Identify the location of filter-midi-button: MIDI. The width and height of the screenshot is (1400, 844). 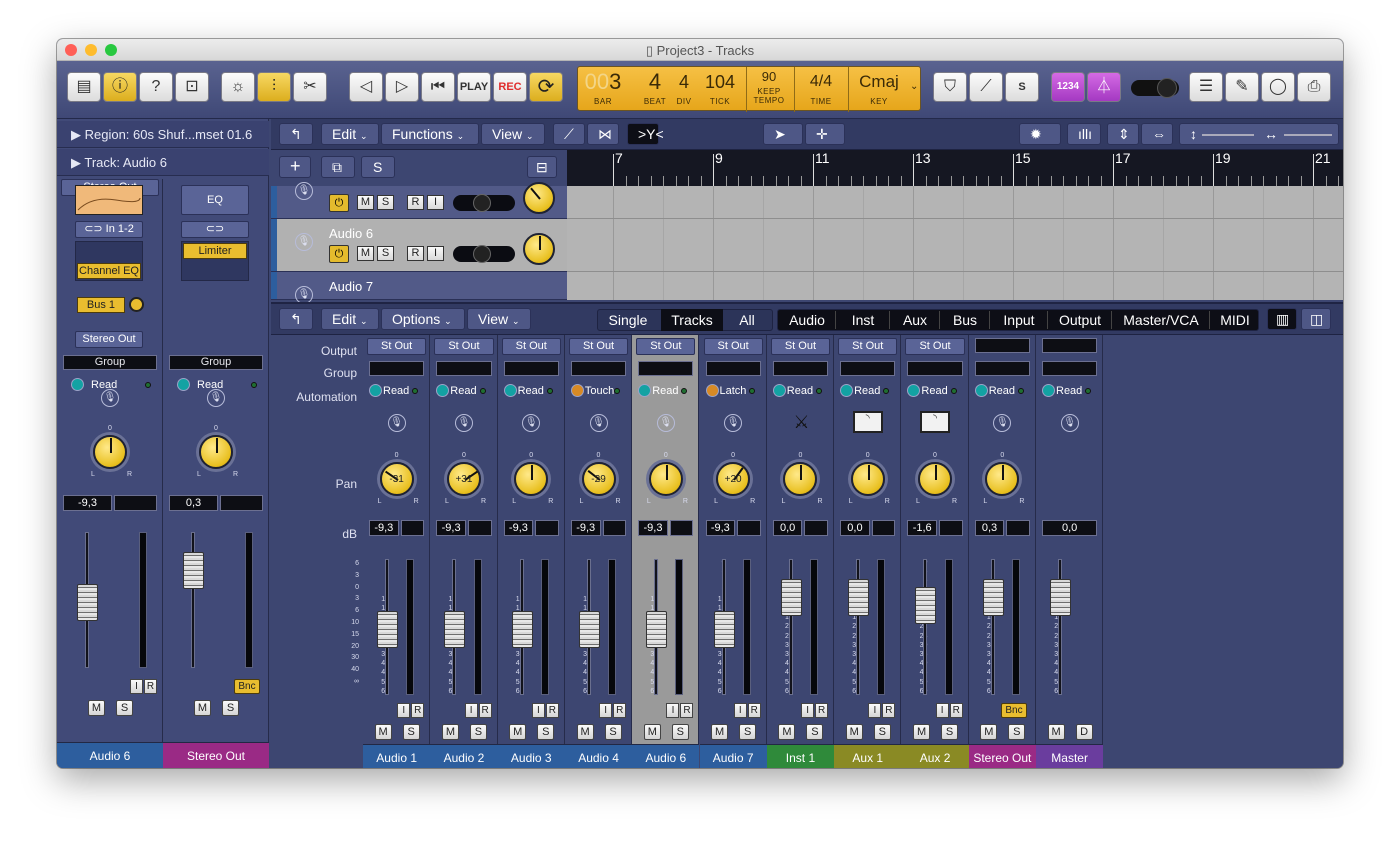
(1235, 320).